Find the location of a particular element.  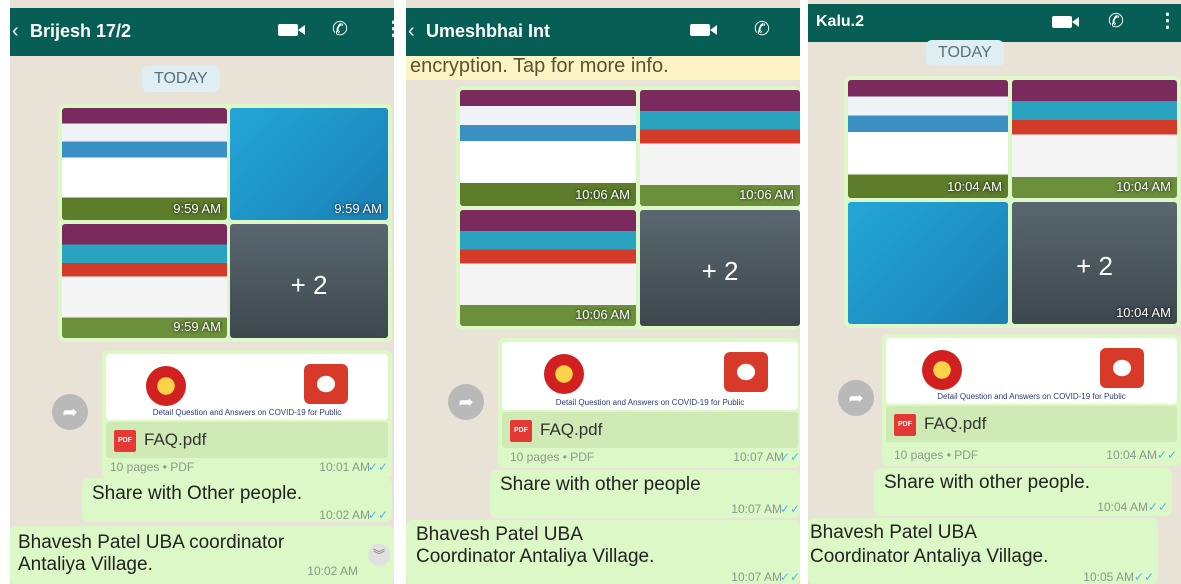

message-text-line2: Antaliya Village. is located at coordinates (85, 564).